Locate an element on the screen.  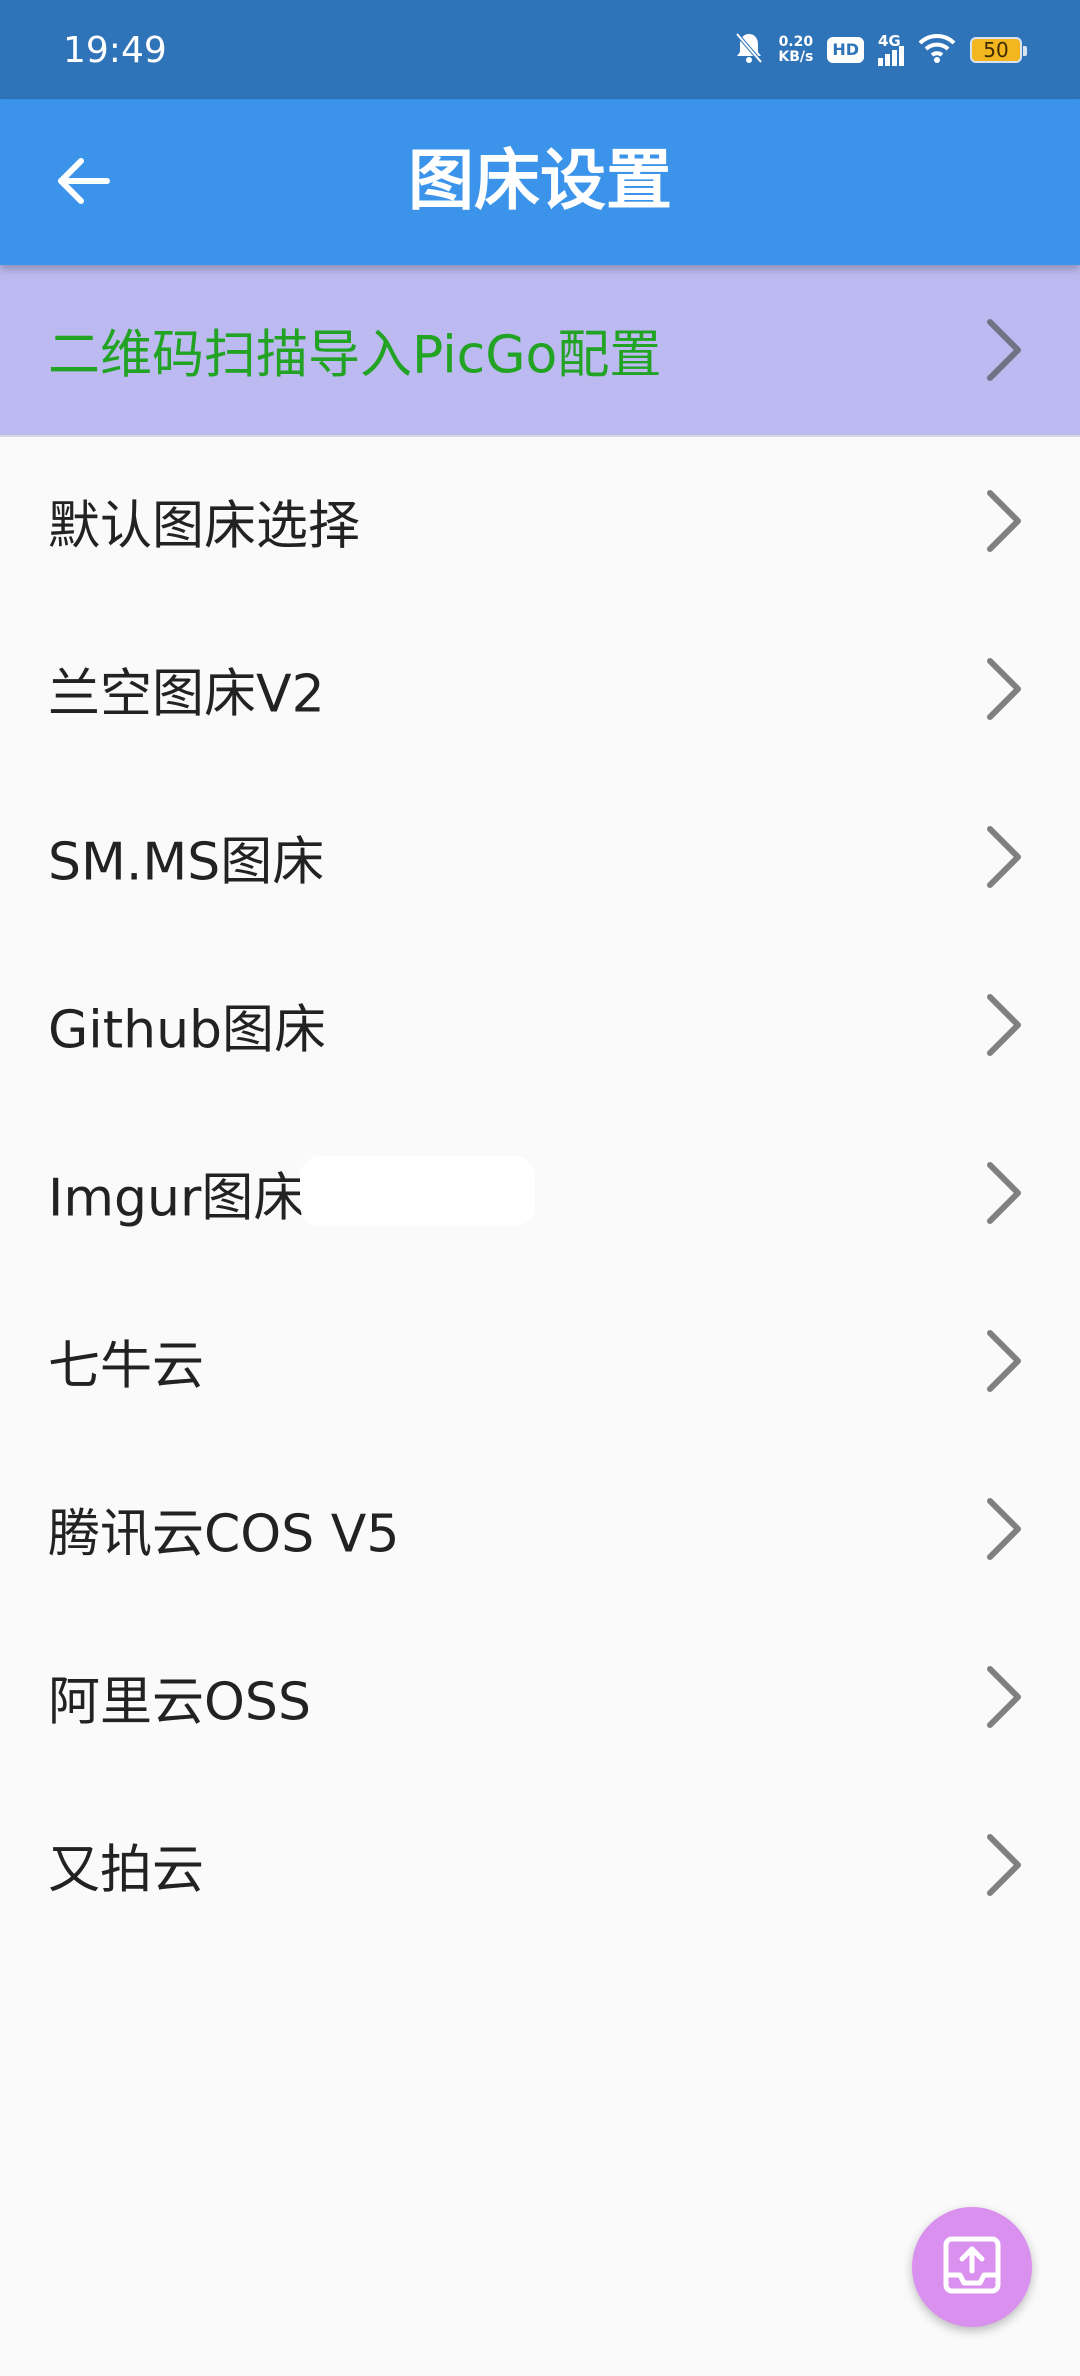
signal-label: 4G is located at coordinates (889, 41).